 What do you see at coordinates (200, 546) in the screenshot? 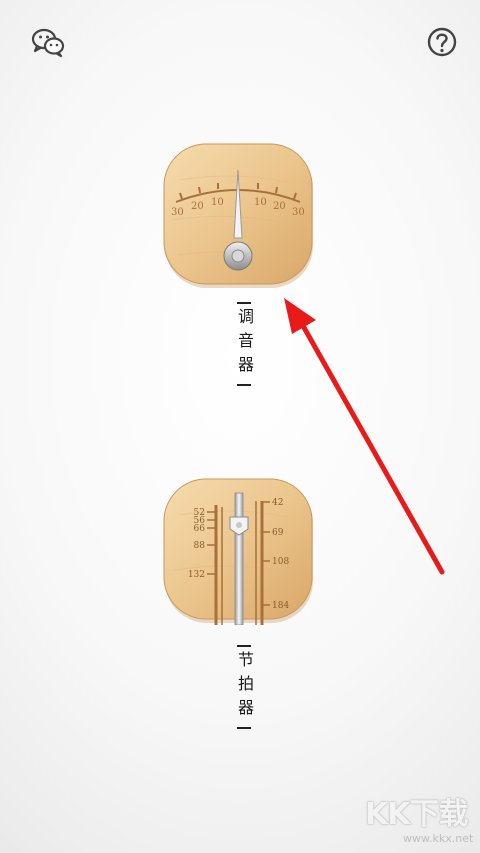
I see `metronome-left-scale-label: 88` at bounding box center [200, 546].